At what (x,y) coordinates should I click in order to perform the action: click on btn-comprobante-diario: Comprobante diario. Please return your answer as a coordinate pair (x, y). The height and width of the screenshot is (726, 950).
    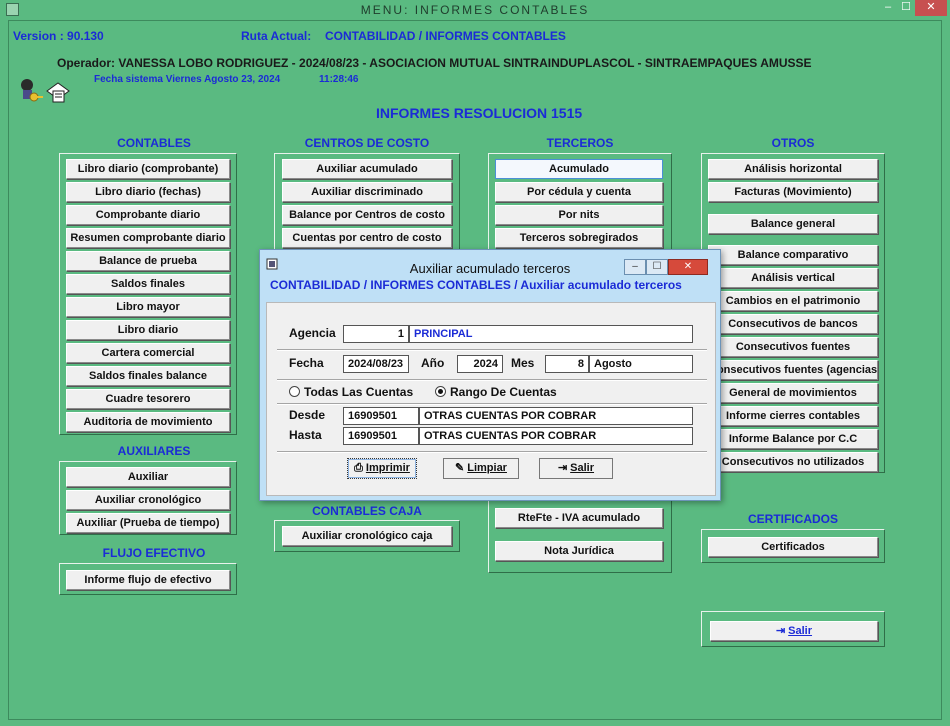
    Looking at the image, I should click on (148, 215).